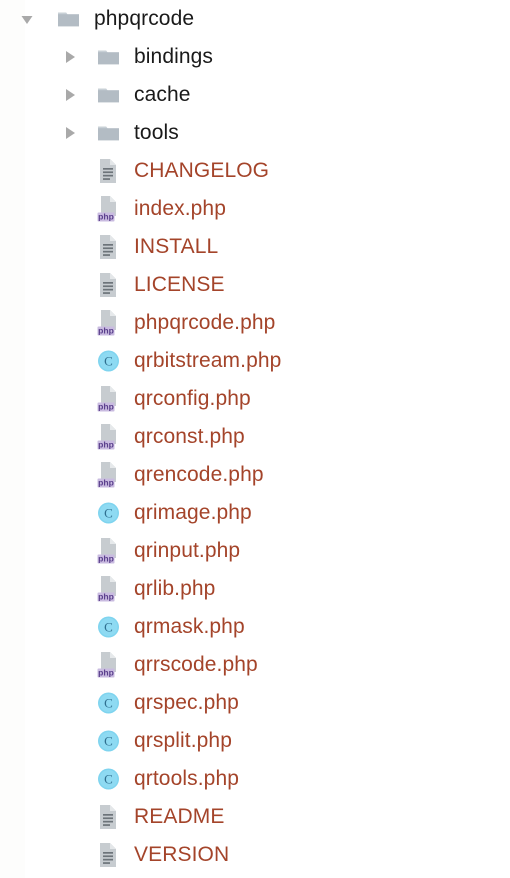 This screenshot has width=510, height=878. Describe the element at coordinates (162, 94) in the screenshot. I see `folder-name-label: cache` at that location.